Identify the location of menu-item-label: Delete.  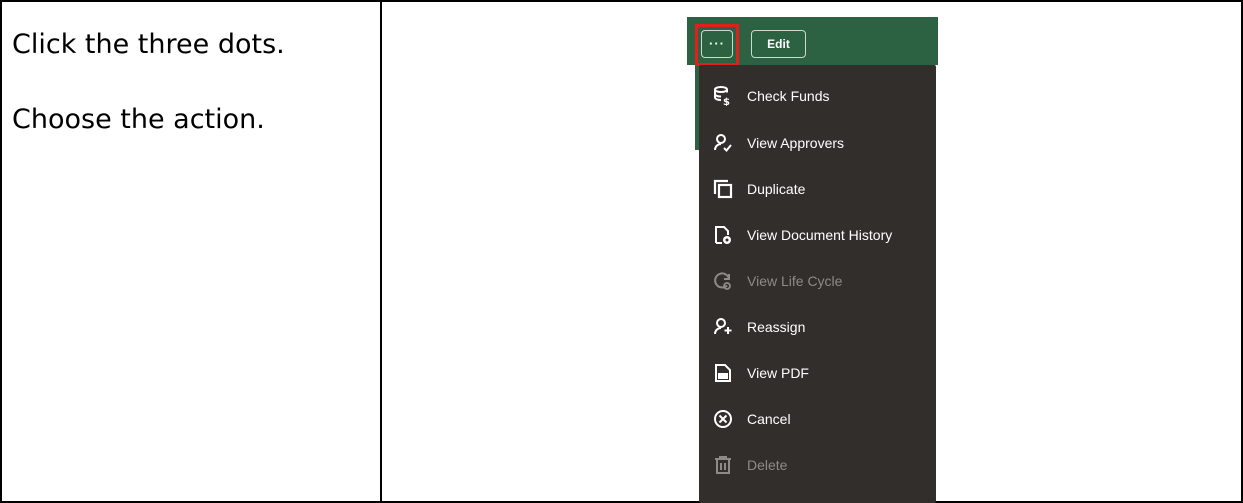
(767, 464).